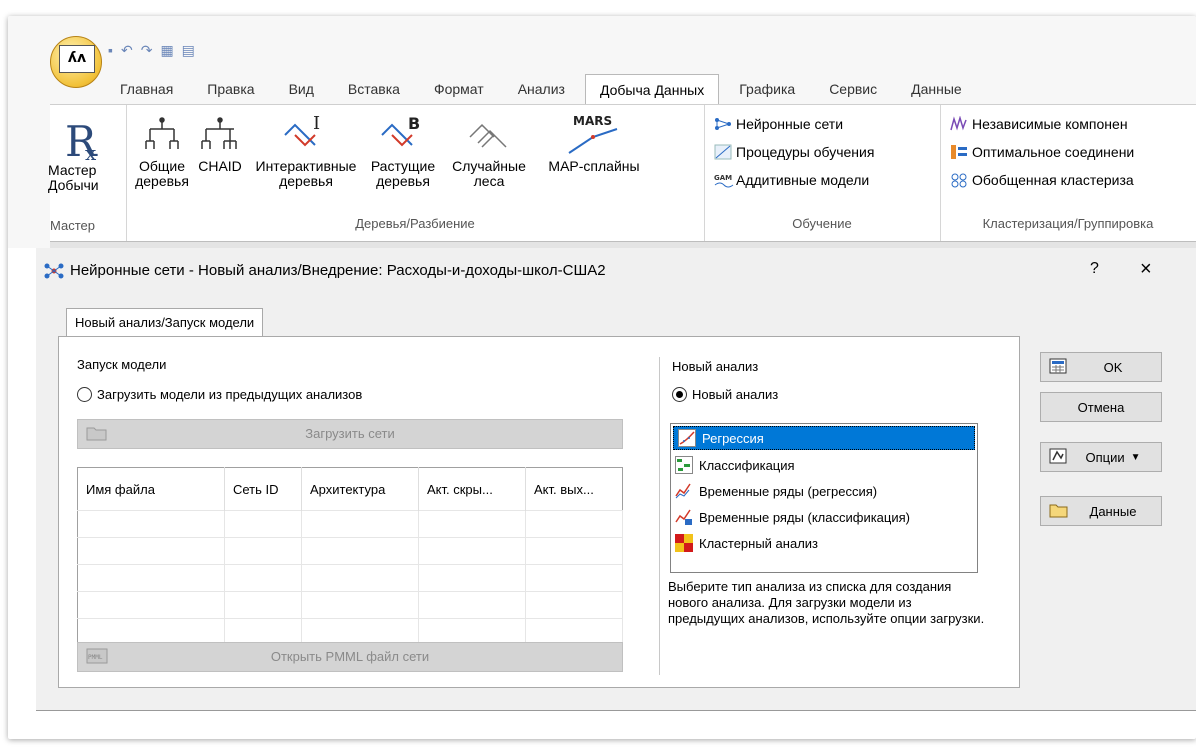 The height and width of the screenshot is (751, 1196). I want to click on group-label-wizard: Мастер, so click(72, 225).